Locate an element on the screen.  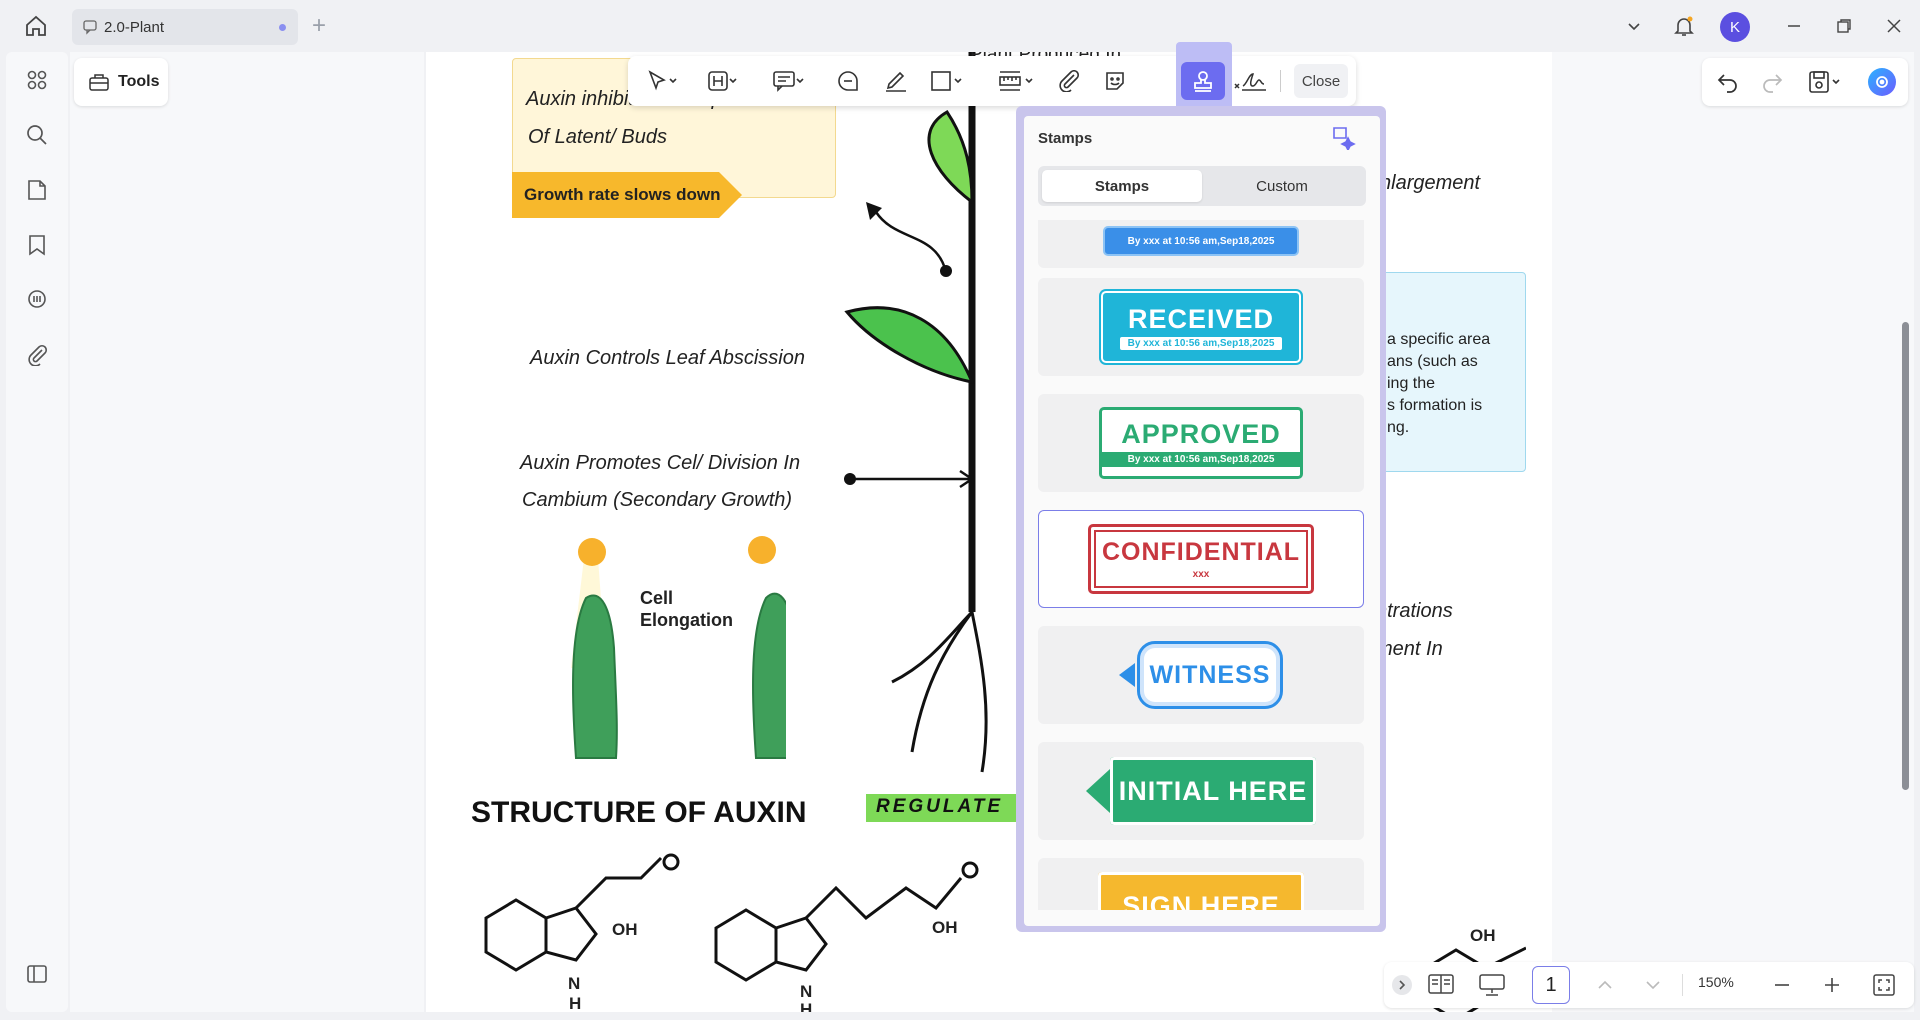
leaf-abscission-text: Auxin Controls Leaf Abscission is located at coordinates (667, 358).